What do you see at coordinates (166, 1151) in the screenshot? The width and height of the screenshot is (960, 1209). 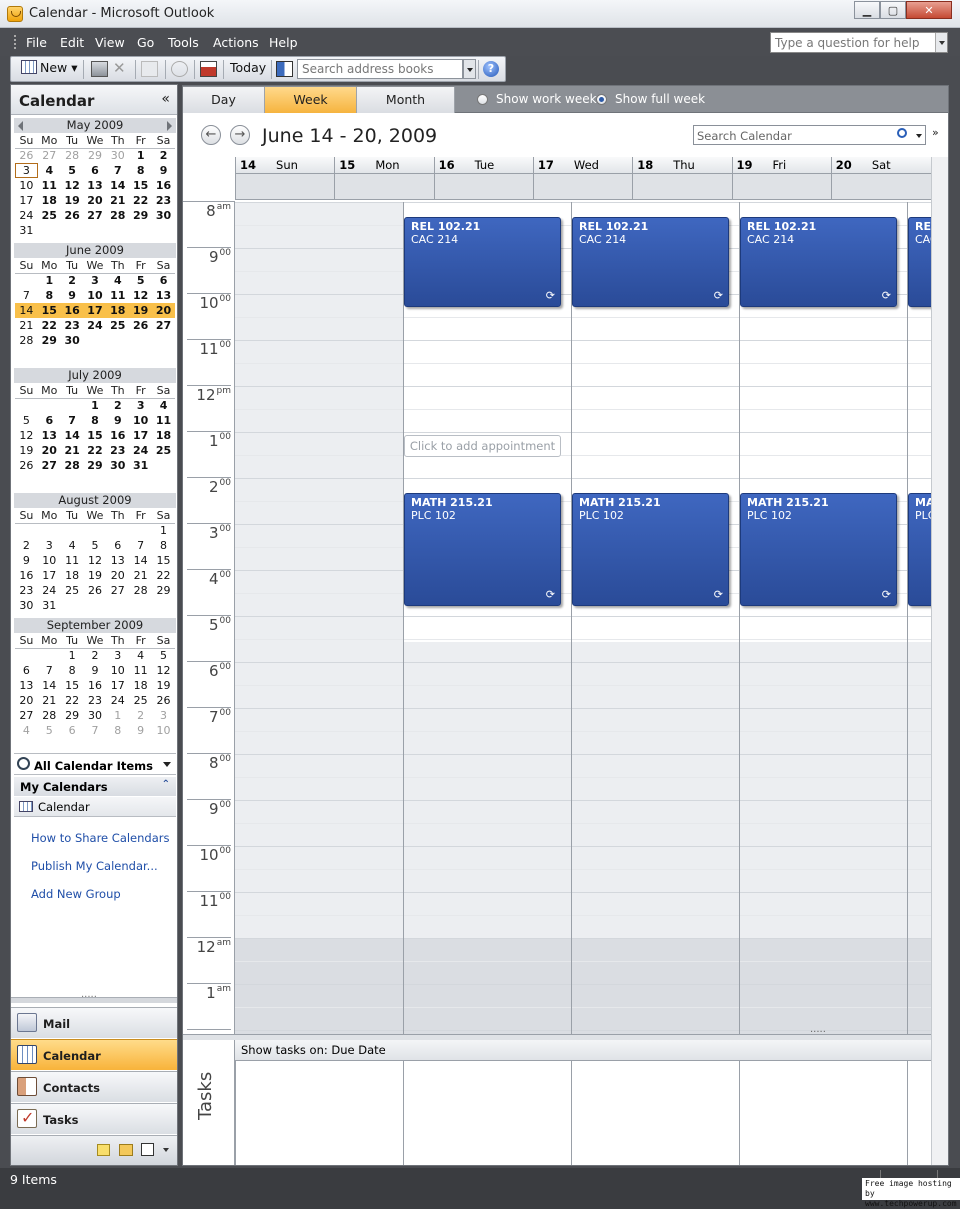 I see `configure-buttons-icon` at bounding box center [166, 1151].